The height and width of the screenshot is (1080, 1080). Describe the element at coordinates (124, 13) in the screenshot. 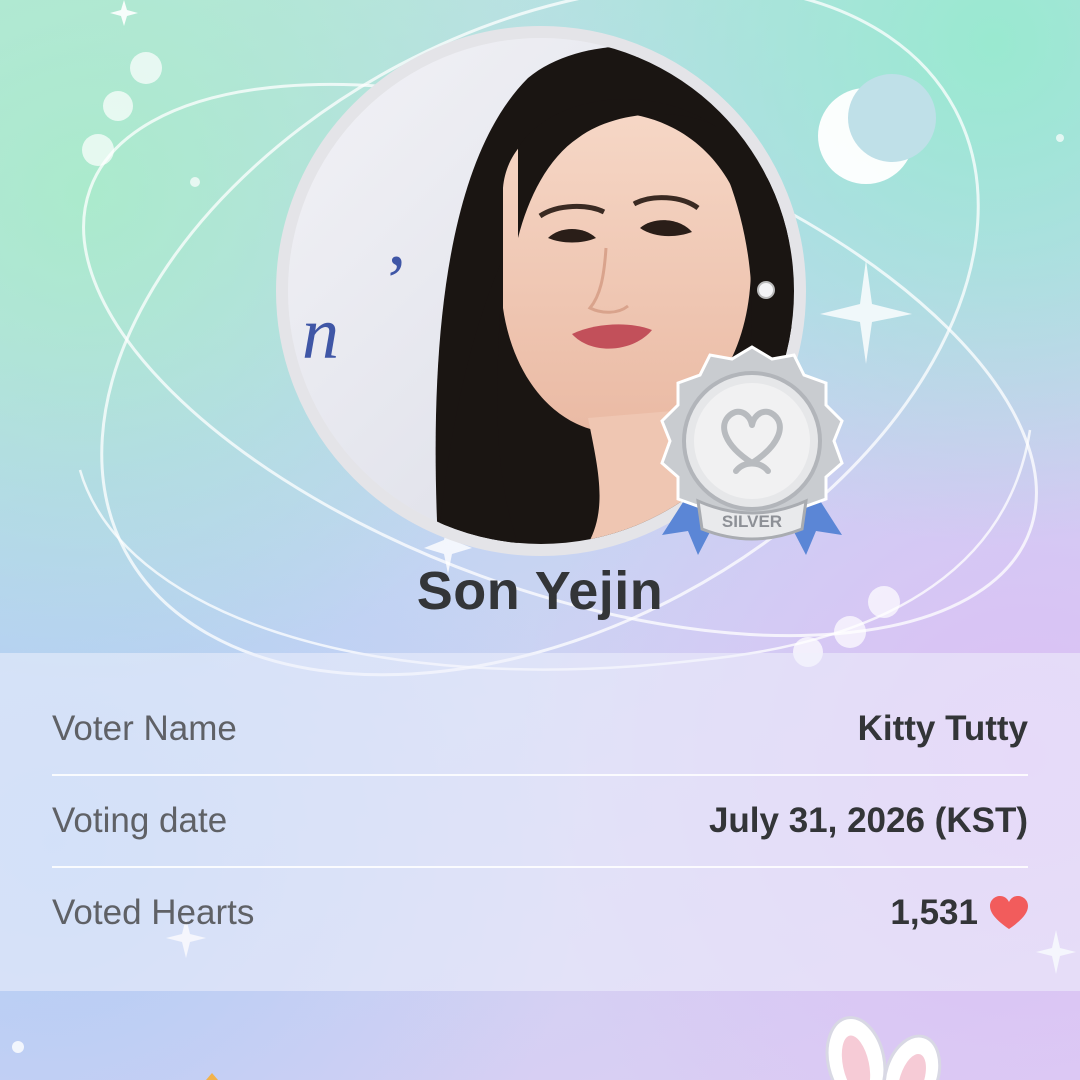

I see `sparkle-icon` at that location.